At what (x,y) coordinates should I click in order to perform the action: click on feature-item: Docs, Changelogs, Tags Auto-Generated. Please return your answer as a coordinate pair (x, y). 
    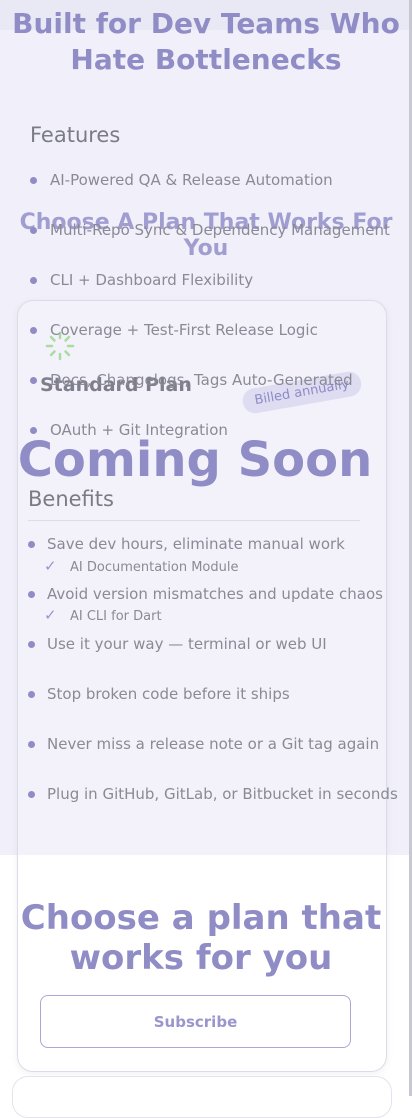
    Looking at the image, I should click on (201, 380).